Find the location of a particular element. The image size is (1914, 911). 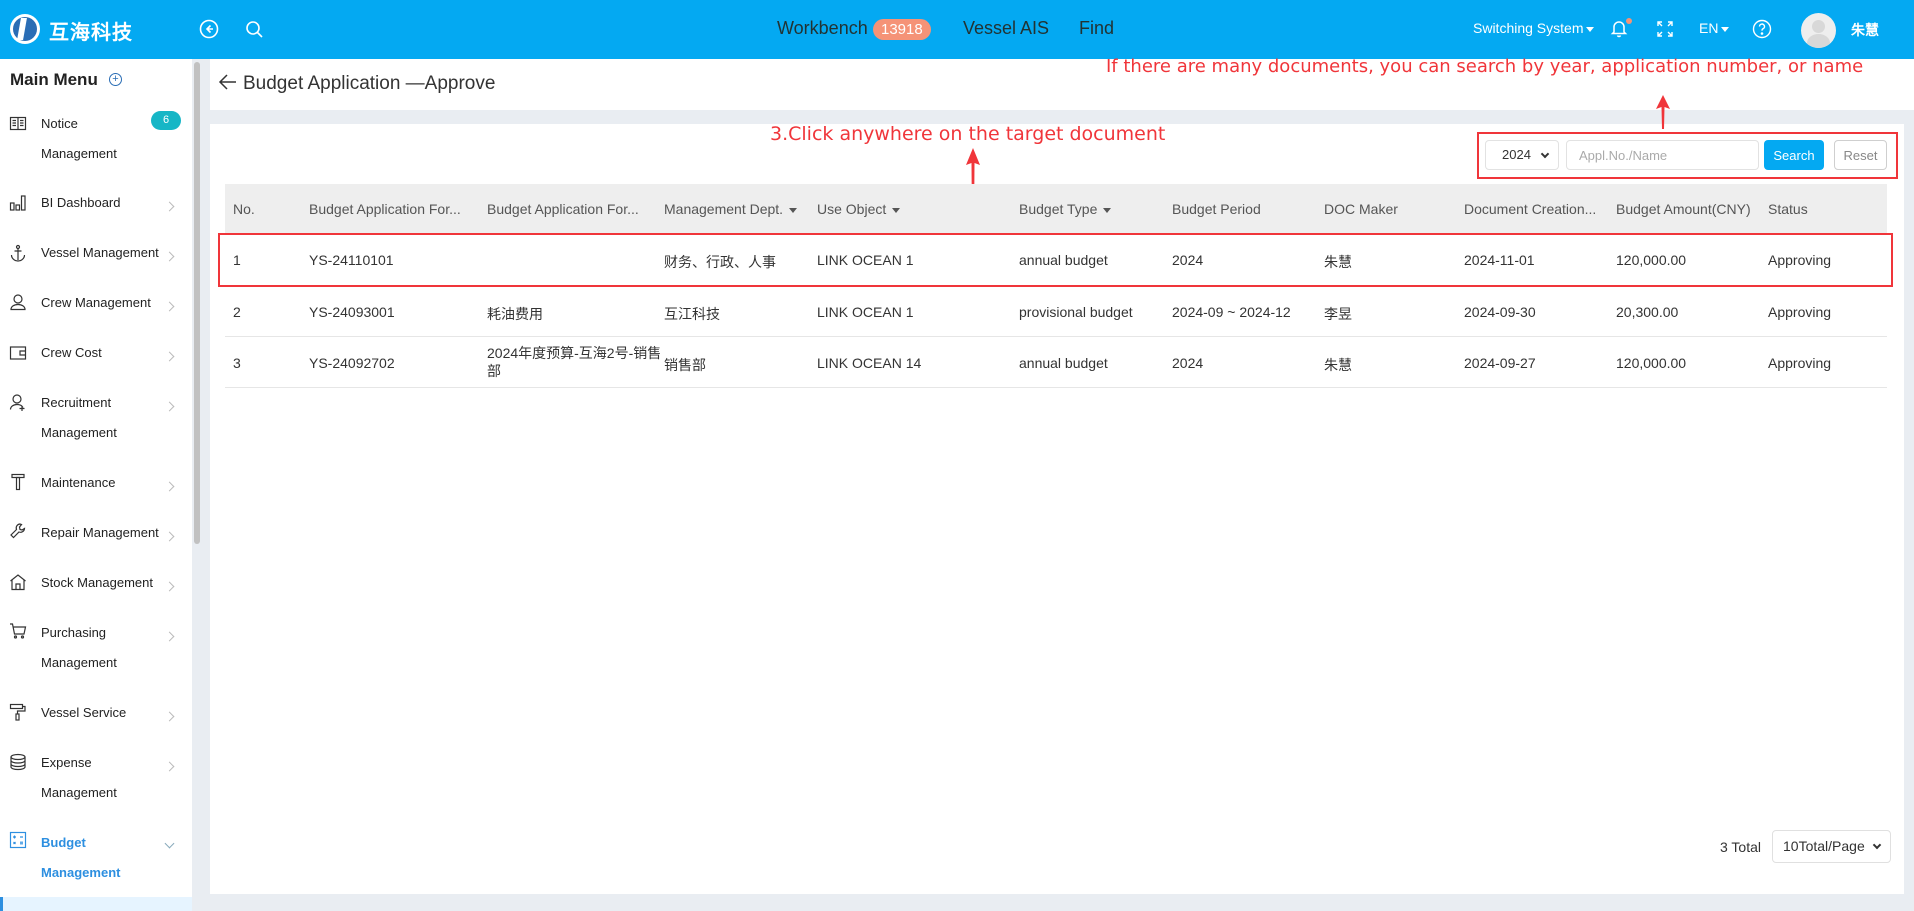

sidebar-item-label: Purchasing Management is located at coordinates (79, 647).